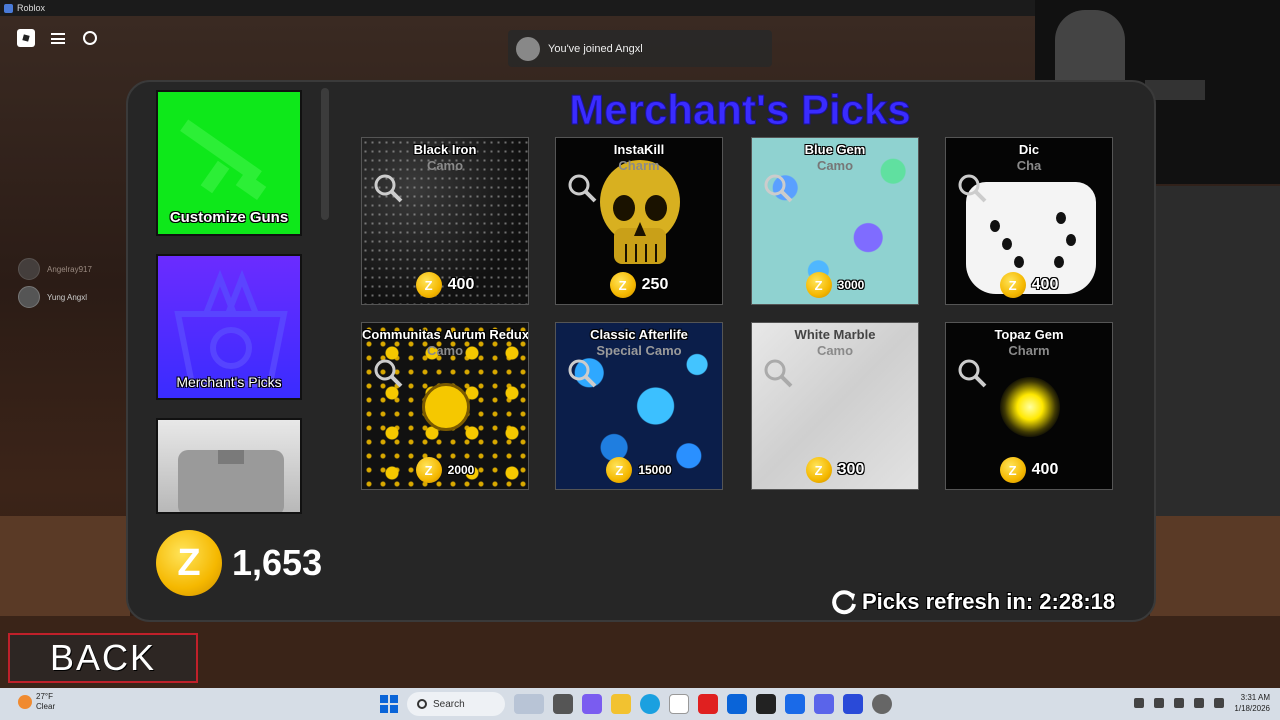 This screenshot has height=720, width=1280. I want to click on weather-widget: 27°F Clear, so click(36, 702).